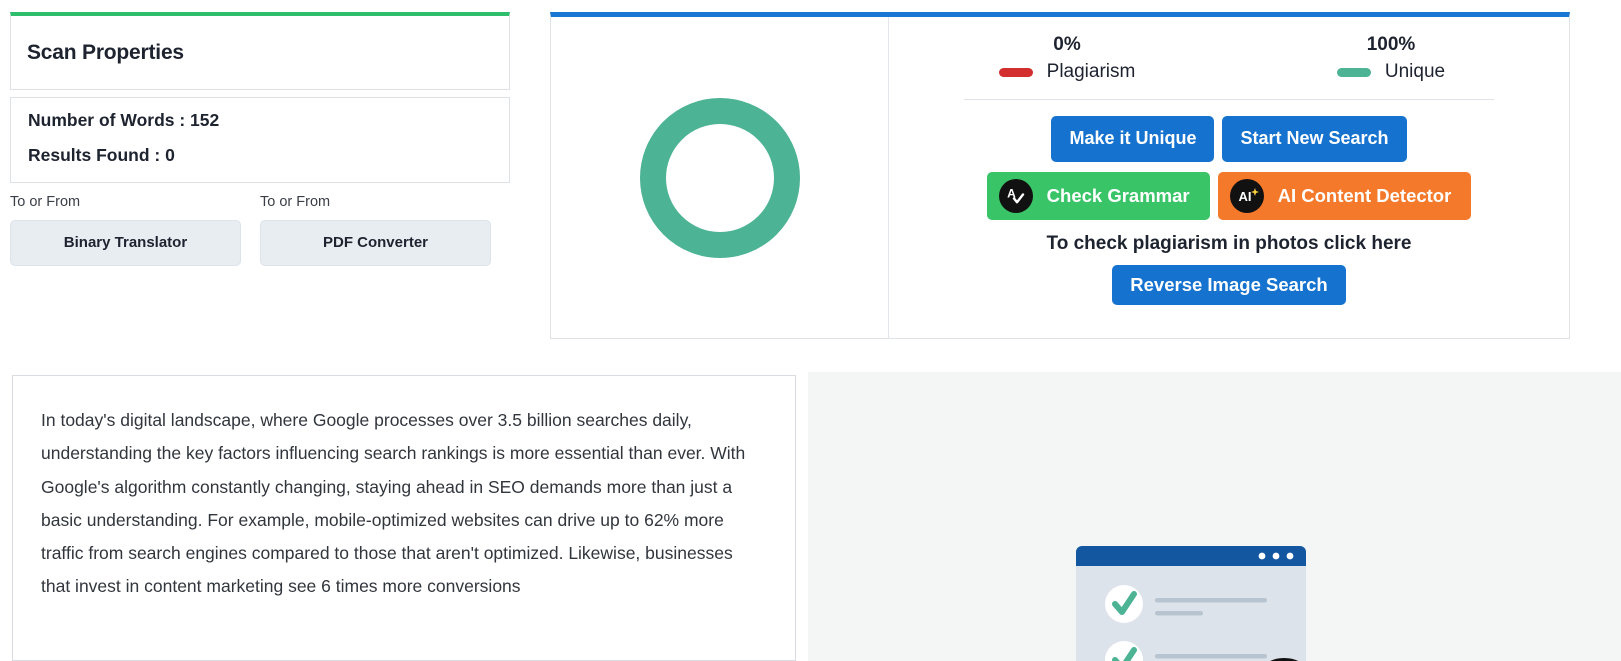 Image resolution: width=1621 pixels, height=661 pixels. I want to click on plagiarism-label: Plagiarism, so click(1091, 71).